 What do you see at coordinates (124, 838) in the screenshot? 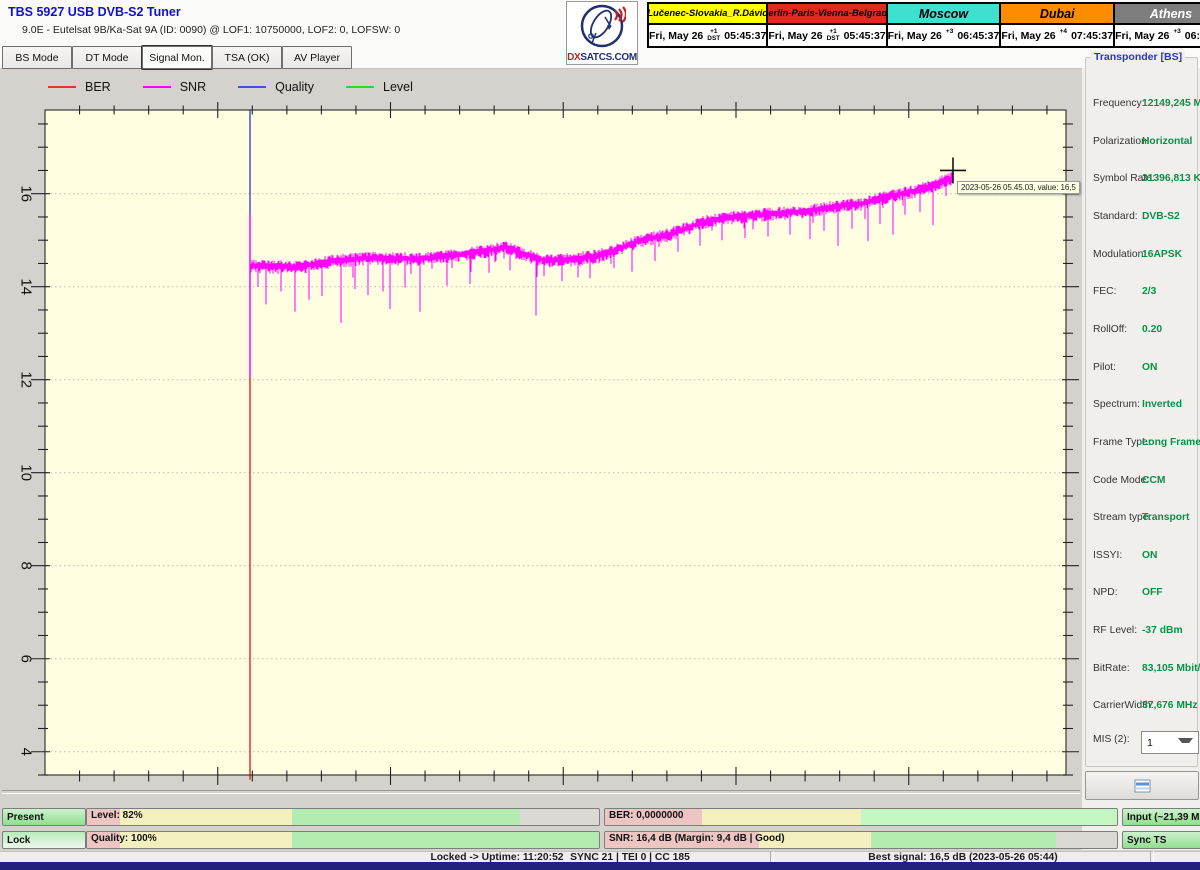
I see `quality-gauge-label: Quality: 100%` at bounding box center [124, 838].